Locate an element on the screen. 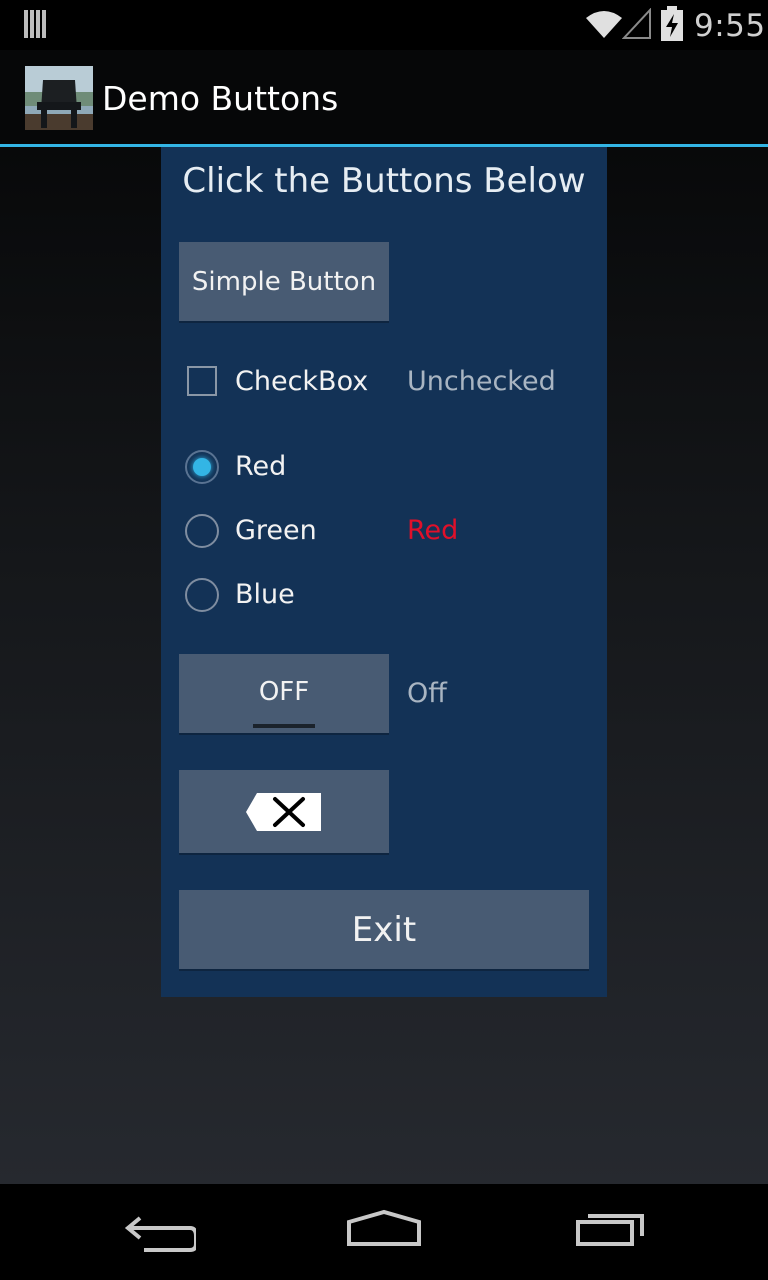 Image resolution: width=768 pixels, height=1280 pixels. notification-icon is located at coordinates (35, 24).